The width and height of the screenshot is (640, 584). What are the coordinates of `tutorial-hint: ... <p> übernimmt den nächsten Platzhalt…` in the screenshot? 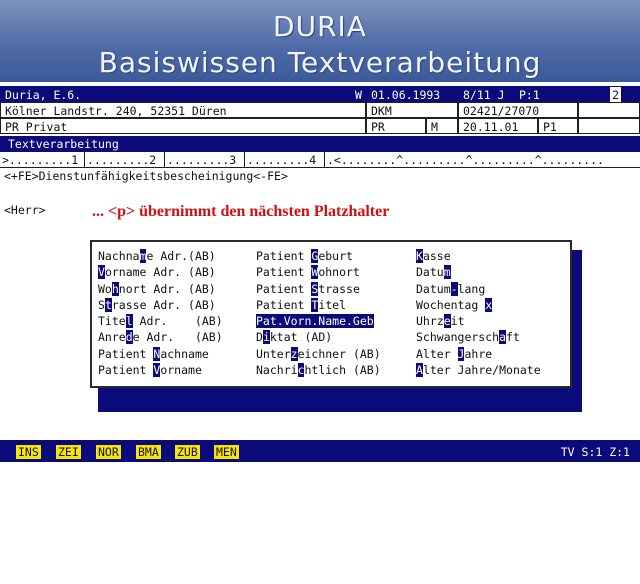 It's located at (241, 211).